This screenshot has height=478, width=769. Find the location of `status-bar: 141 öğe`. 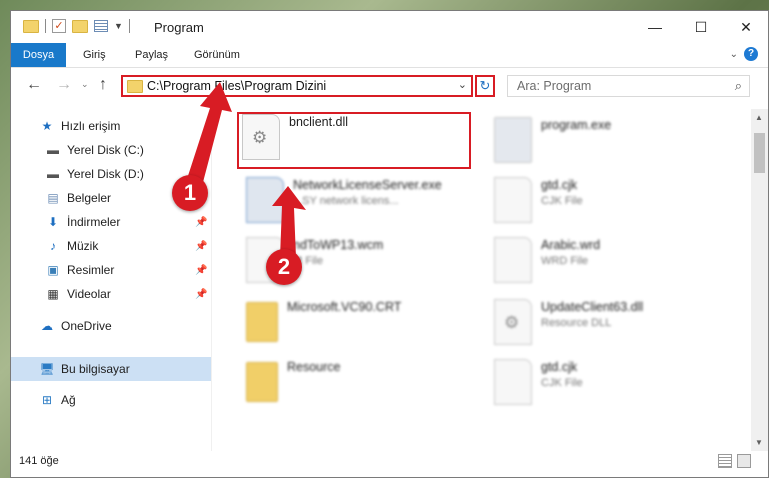

status-bar: 141 öğe is located at coordinates (389, 464).